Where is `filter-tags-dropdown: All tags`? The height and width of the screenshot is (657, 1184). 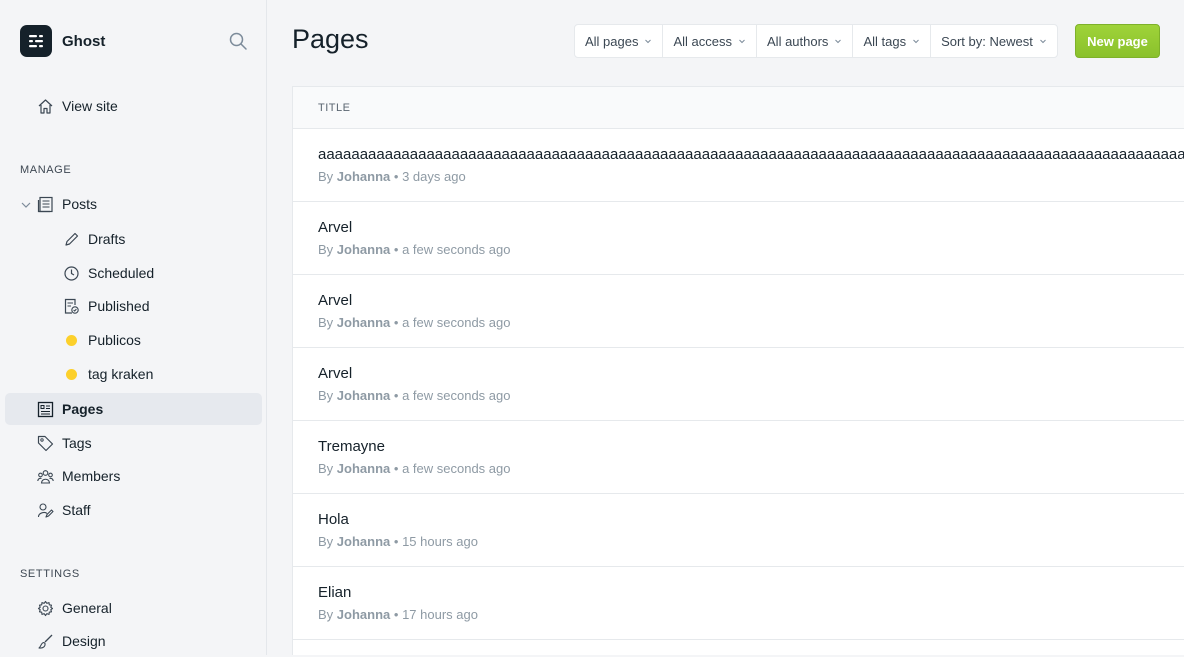 filter-tags-dropdown: All tags is located at coordinates (892, 41).